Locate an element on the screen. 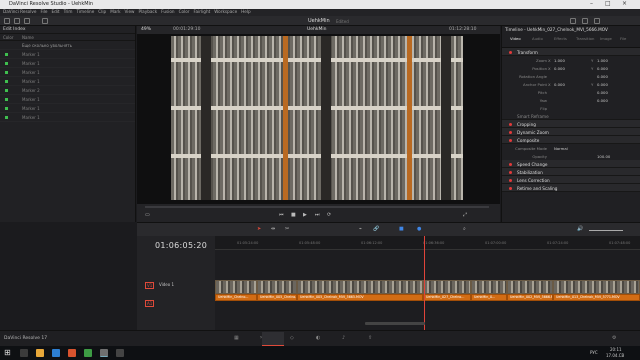  skip-end-icon: ⏭ is located at coordinates (317, 215).